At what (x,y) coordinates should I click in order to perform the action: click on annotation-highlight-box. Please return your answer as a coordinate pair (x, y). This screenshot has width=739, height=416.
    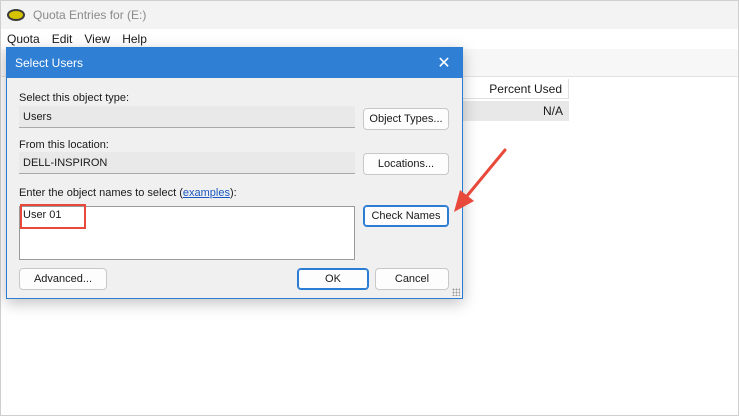
    Looking at the image, I should click on (53, 216).